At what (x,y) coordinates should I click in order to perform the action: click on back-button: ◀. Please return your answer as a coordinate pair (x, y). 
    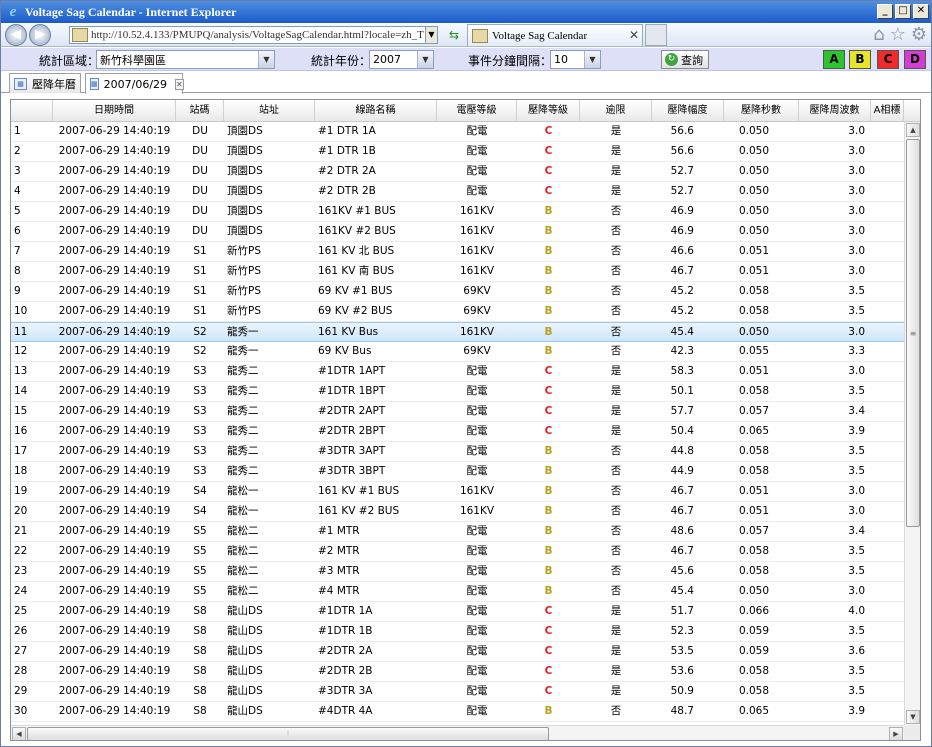
    Looking at the image, I should click on (16, 35).